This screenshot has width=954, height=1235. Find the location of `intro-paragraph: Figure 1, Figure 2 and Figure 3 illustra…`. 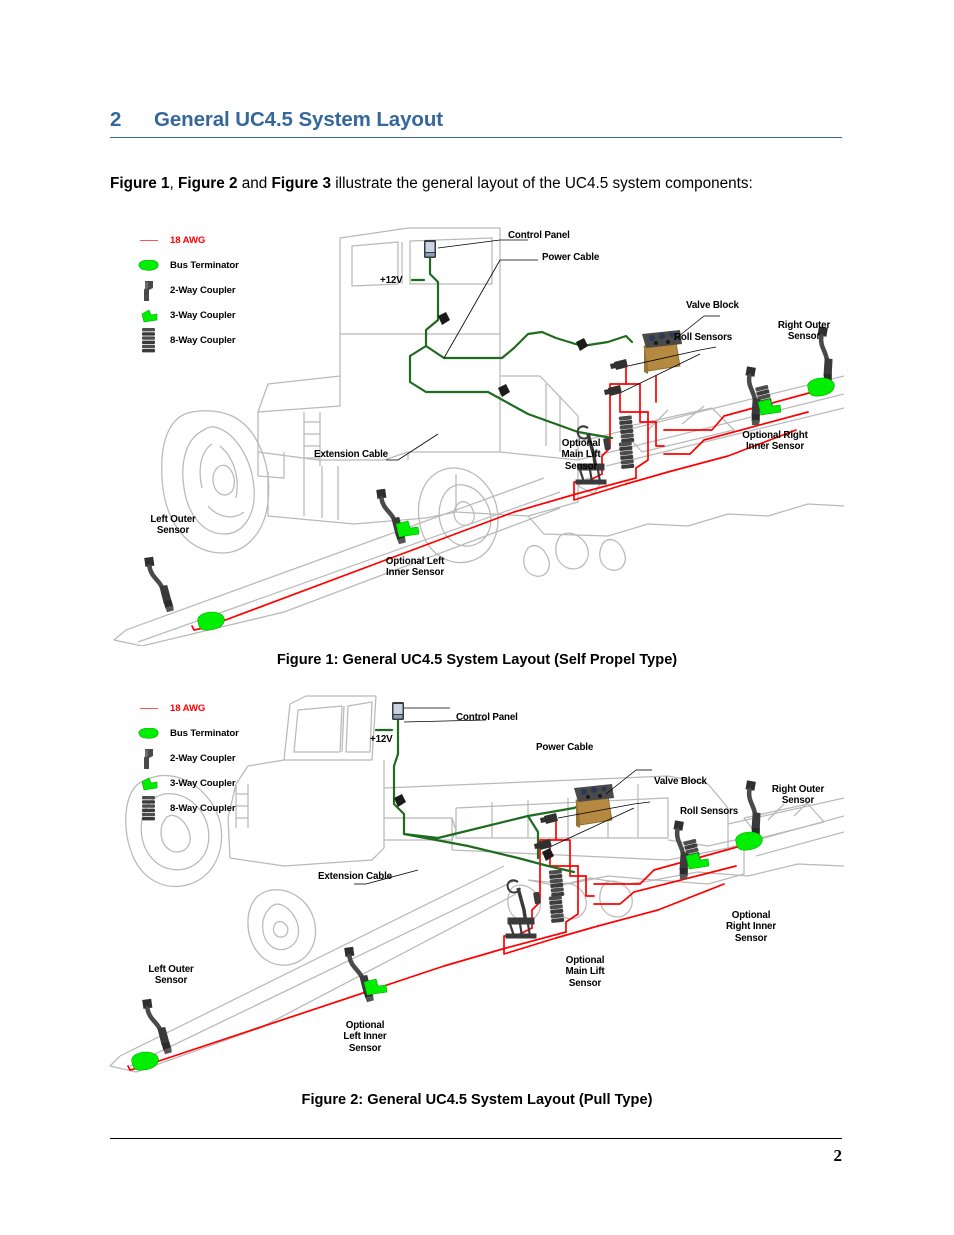

intro-paragraph: Figure 1, Figure 2 and Figure 3 illustra… is located at coordinates (476, 183).